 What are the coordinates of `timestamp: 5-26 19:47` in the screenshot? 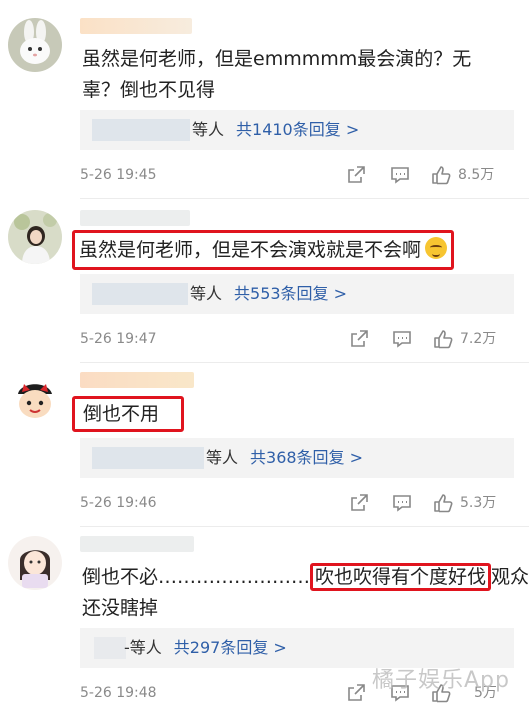 It's located at (118, 339).